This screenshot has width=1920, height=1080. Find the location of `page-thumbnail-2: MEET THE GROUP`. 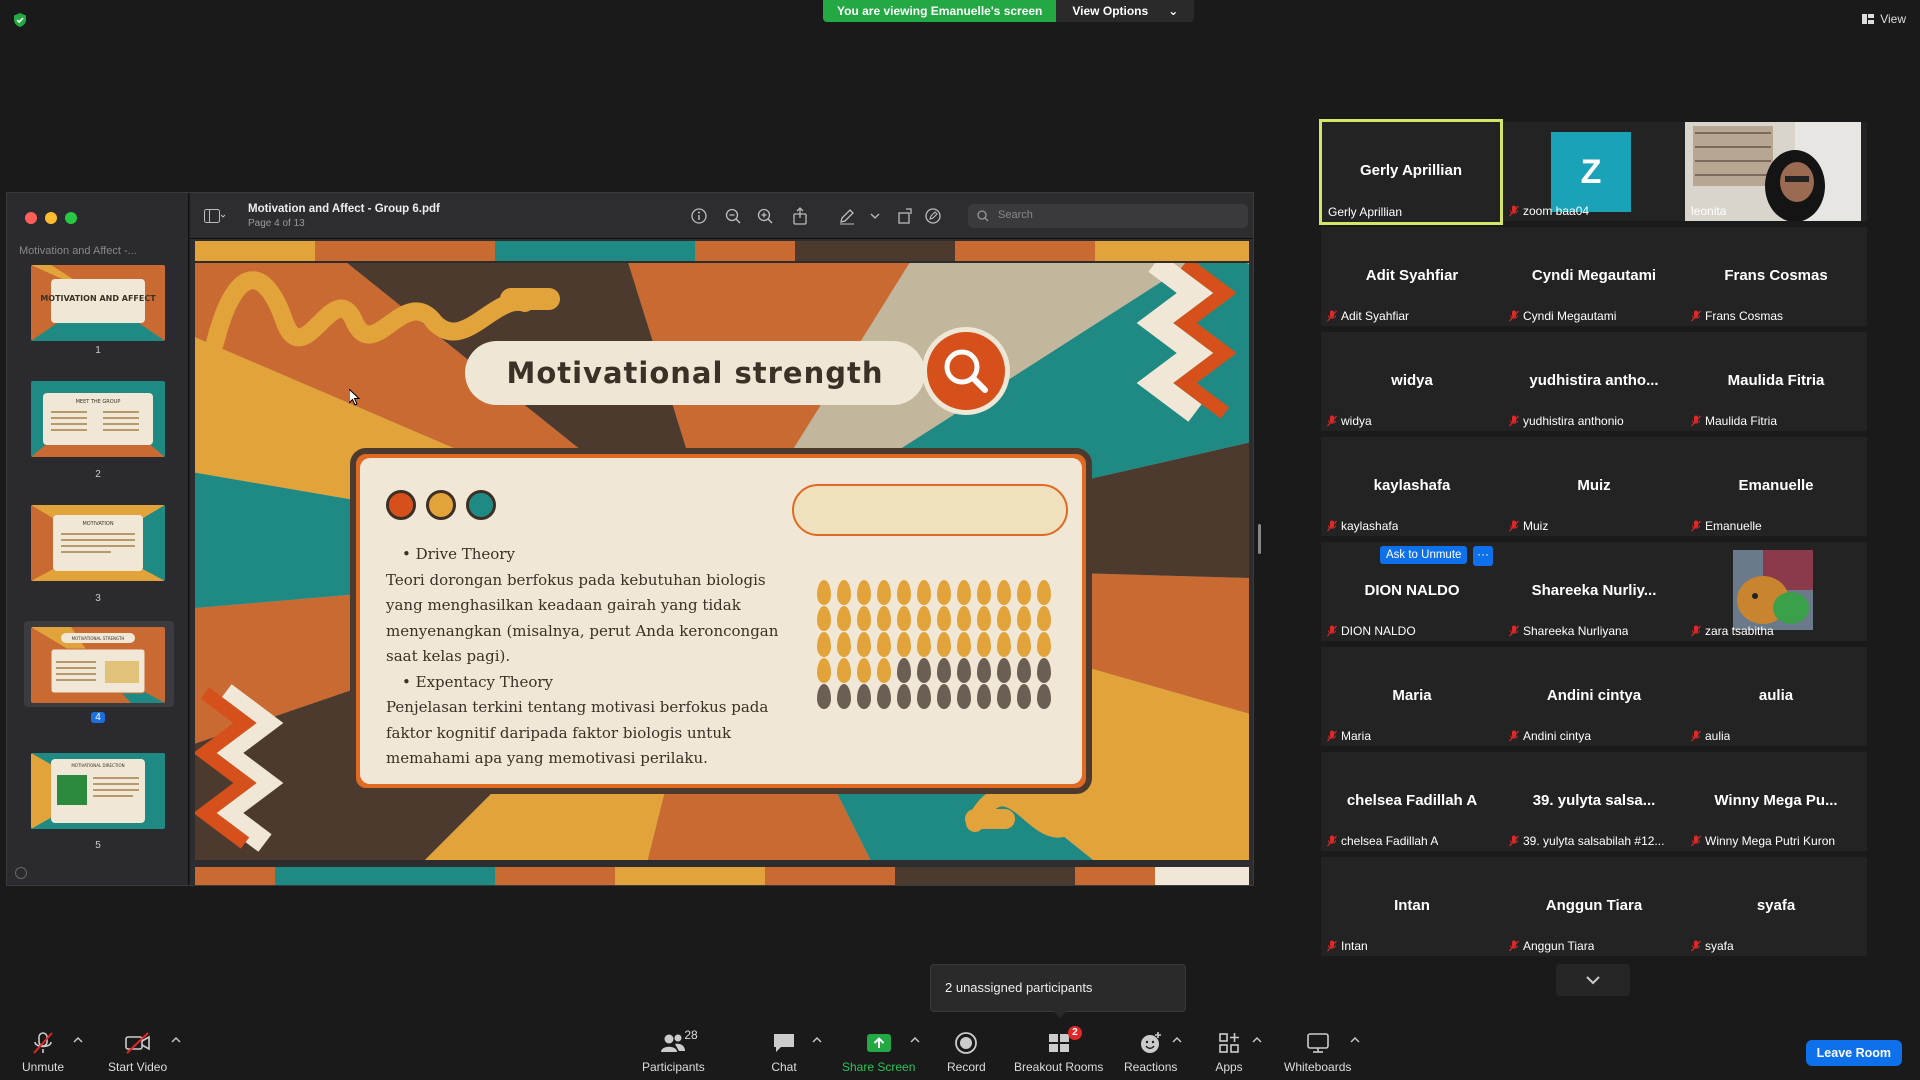

page-thumbnail-2: MEET THE GROUP is located at coordinates (98, 419).